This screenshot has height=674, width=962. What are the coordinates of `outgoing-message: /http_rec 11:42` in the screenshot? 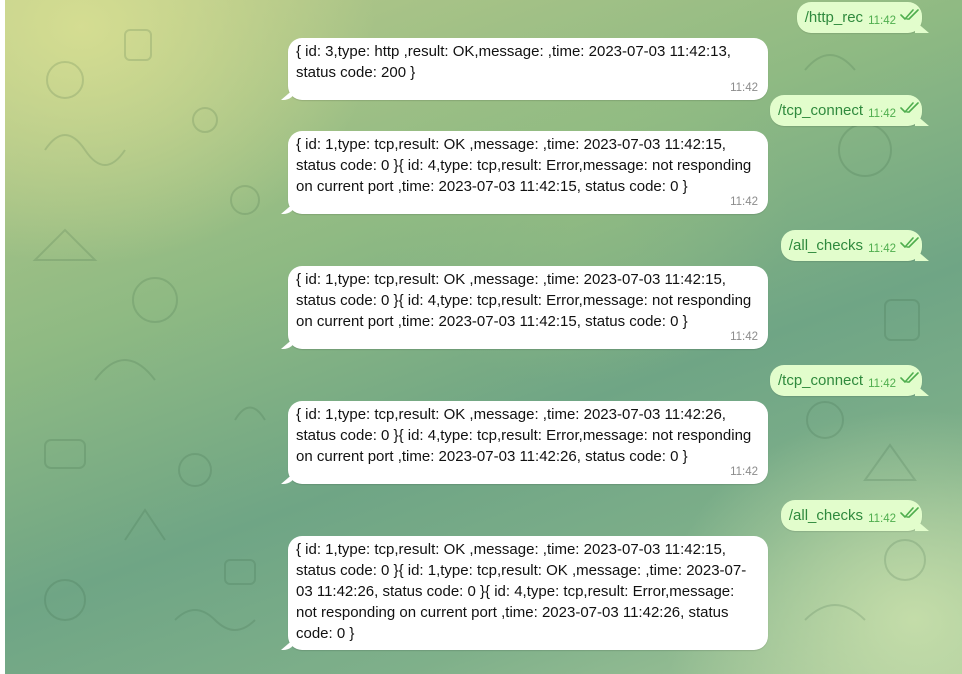 It's located at (859, 17).